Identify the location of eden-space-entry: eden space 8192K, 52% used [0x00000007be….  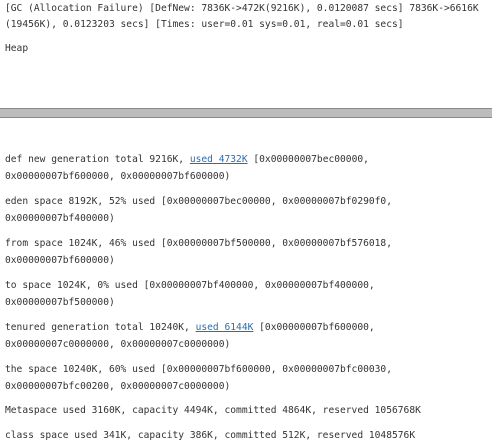
(198, 210).